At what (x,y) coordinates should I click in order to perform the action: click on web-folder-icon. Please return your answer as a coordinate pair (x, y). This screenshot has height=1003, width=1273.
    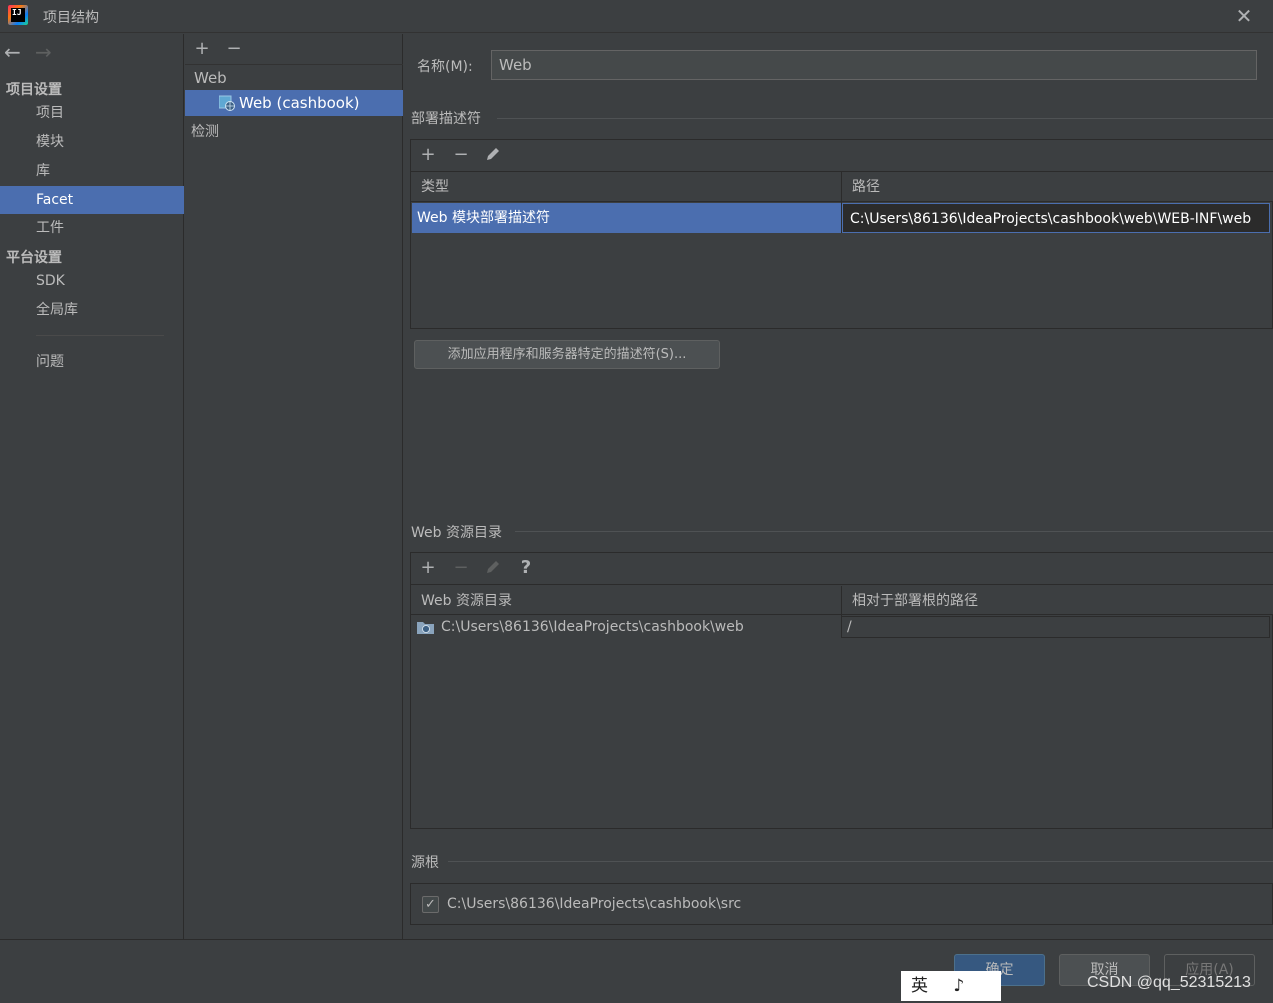
    Looking at the image, I should click on (425, 627).